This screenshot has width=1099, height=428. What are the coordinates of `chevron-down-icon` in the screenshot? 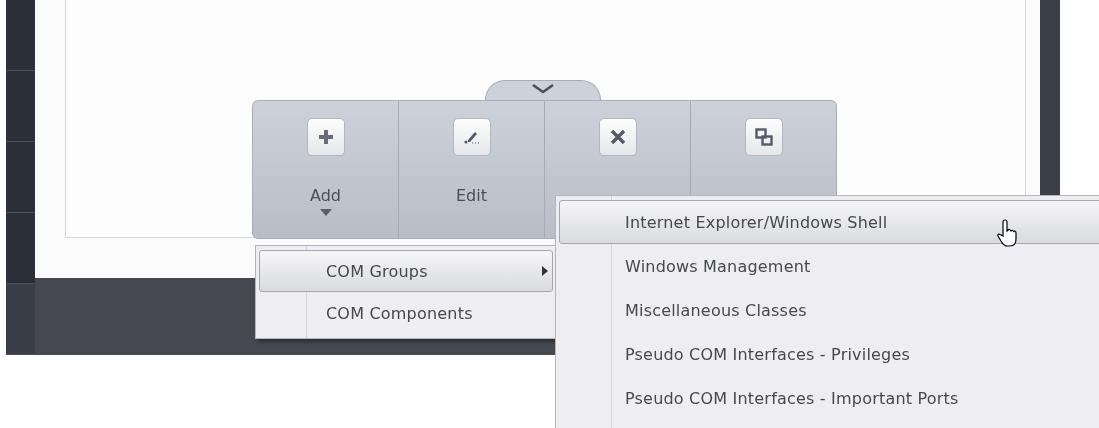 It's located at (543, 89).